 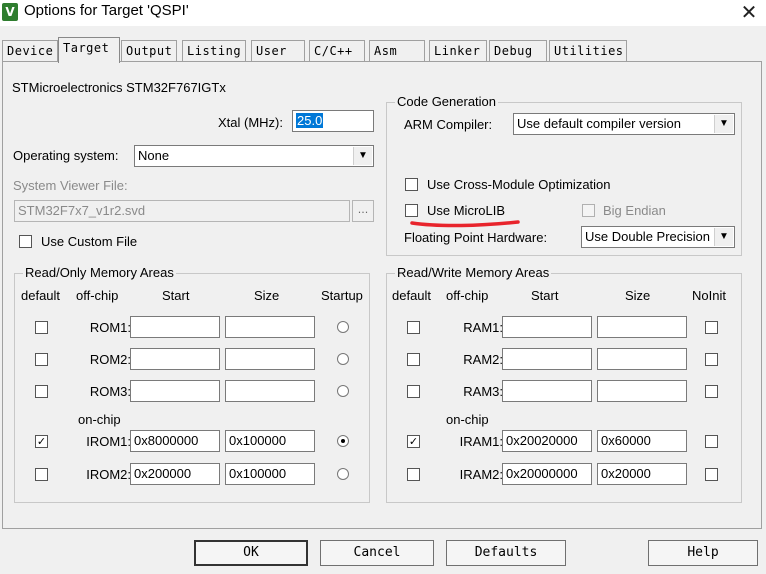 I want to click on fpu-label: Floating Point Hardware:, so click(x=476, y=237).